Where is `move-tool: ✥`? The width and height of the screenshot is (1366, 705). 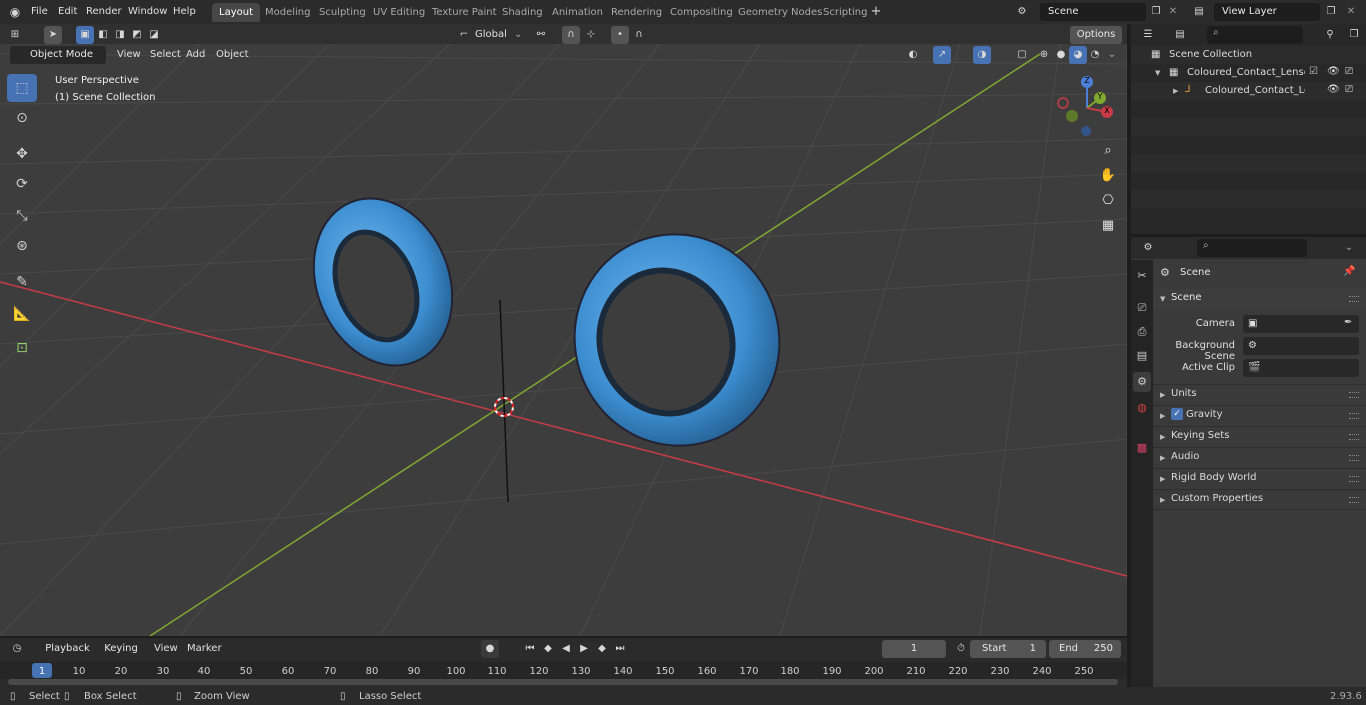
move-tool: ✥ is located at coordinates (22, 154).